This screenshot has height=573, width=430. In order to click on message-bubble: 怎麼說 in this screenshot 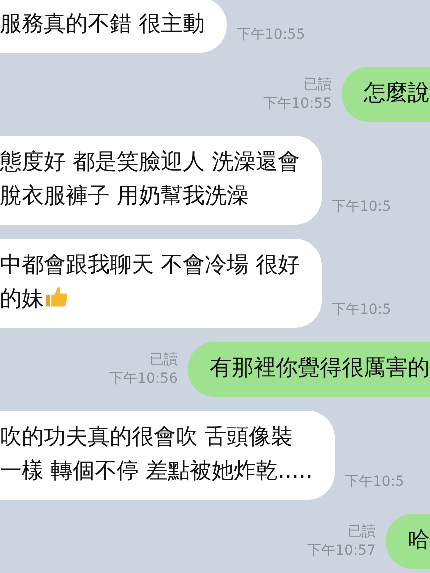, I will do `click(386, 94)`.